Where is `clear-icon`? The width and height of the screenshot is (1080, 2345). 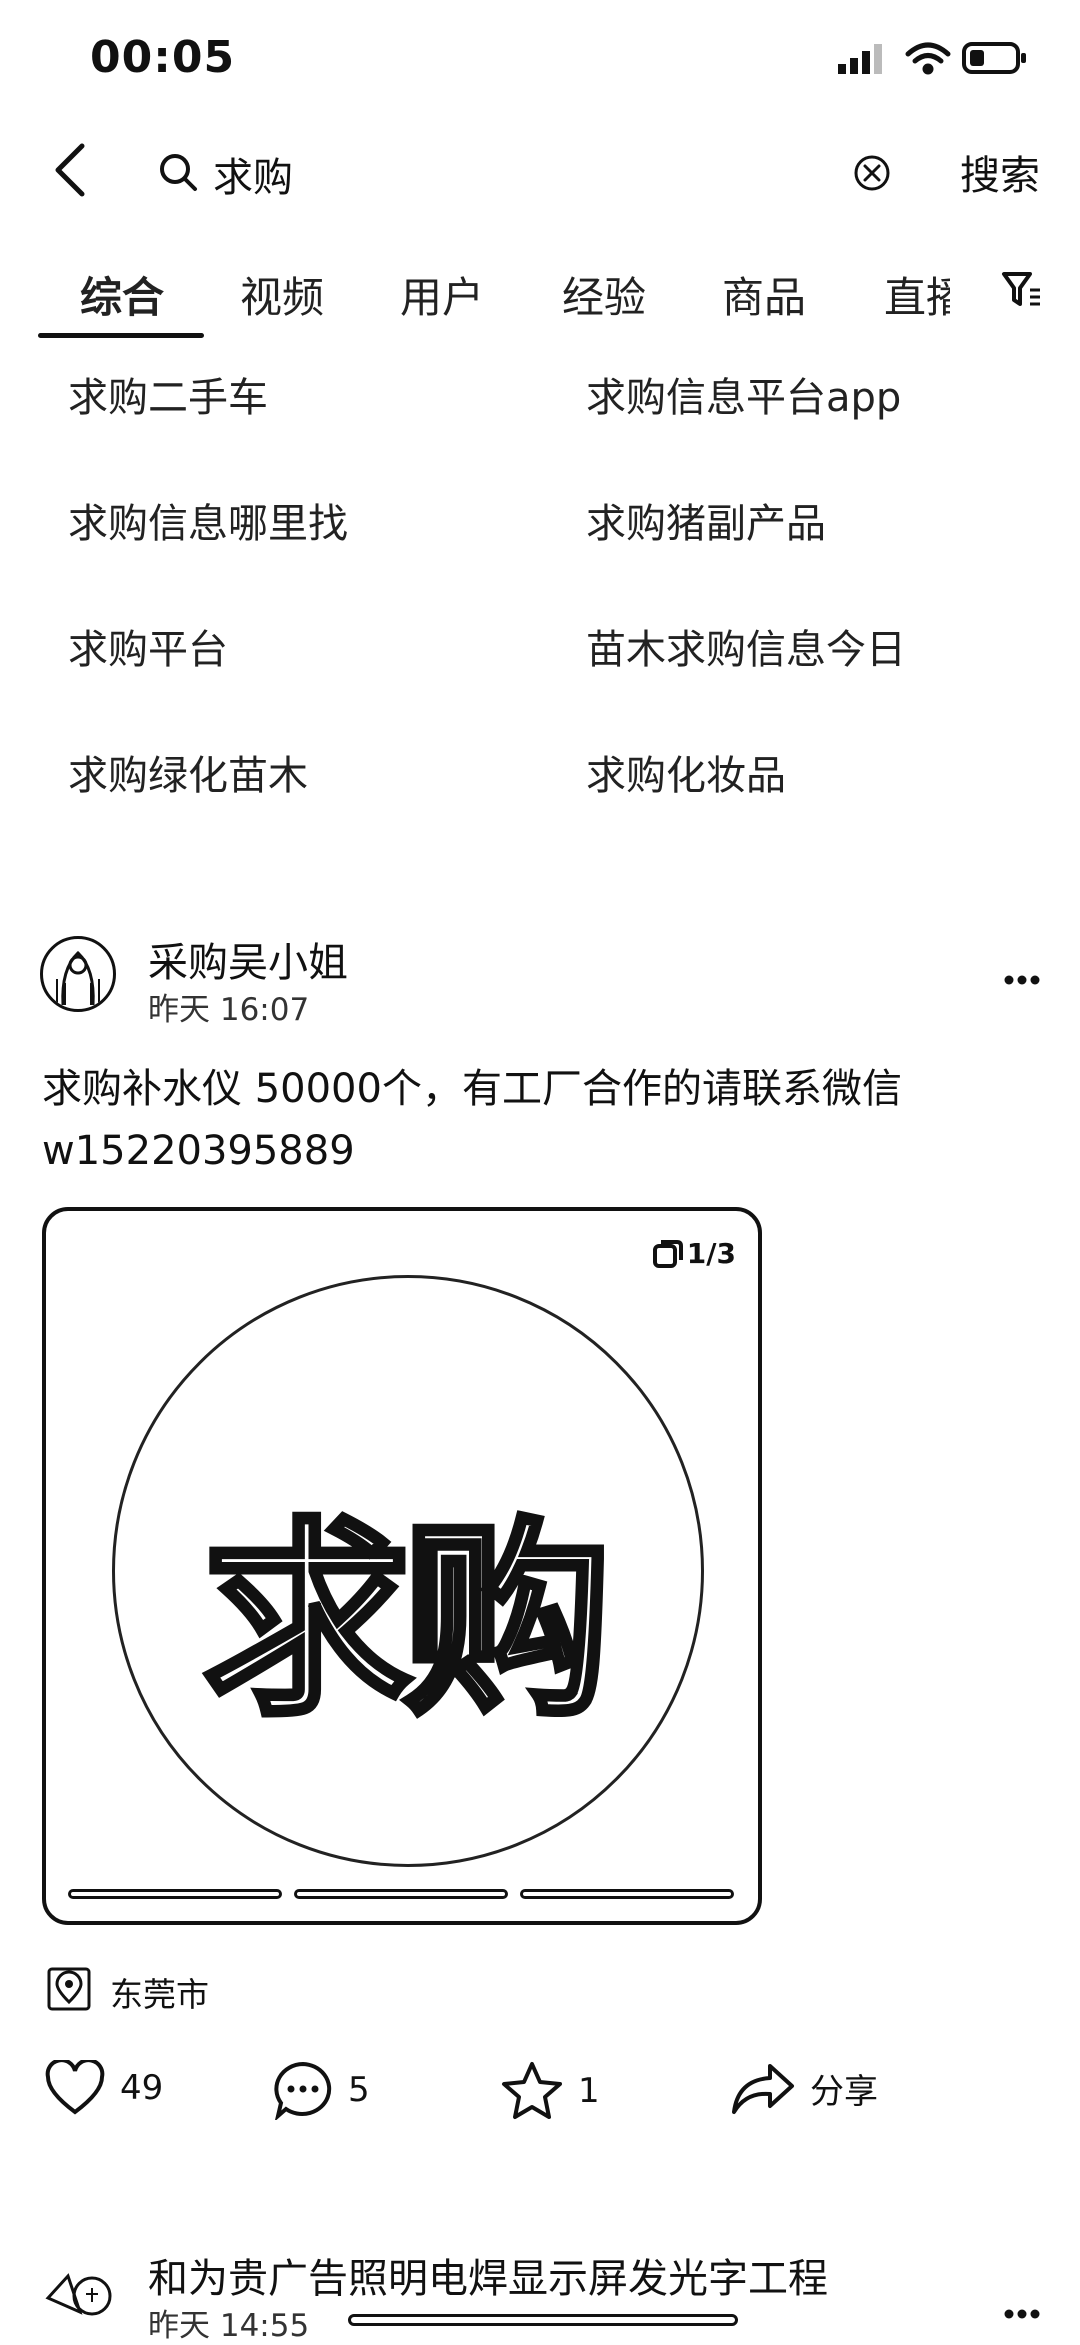 clear-icon is located at coordinates (872, 173).